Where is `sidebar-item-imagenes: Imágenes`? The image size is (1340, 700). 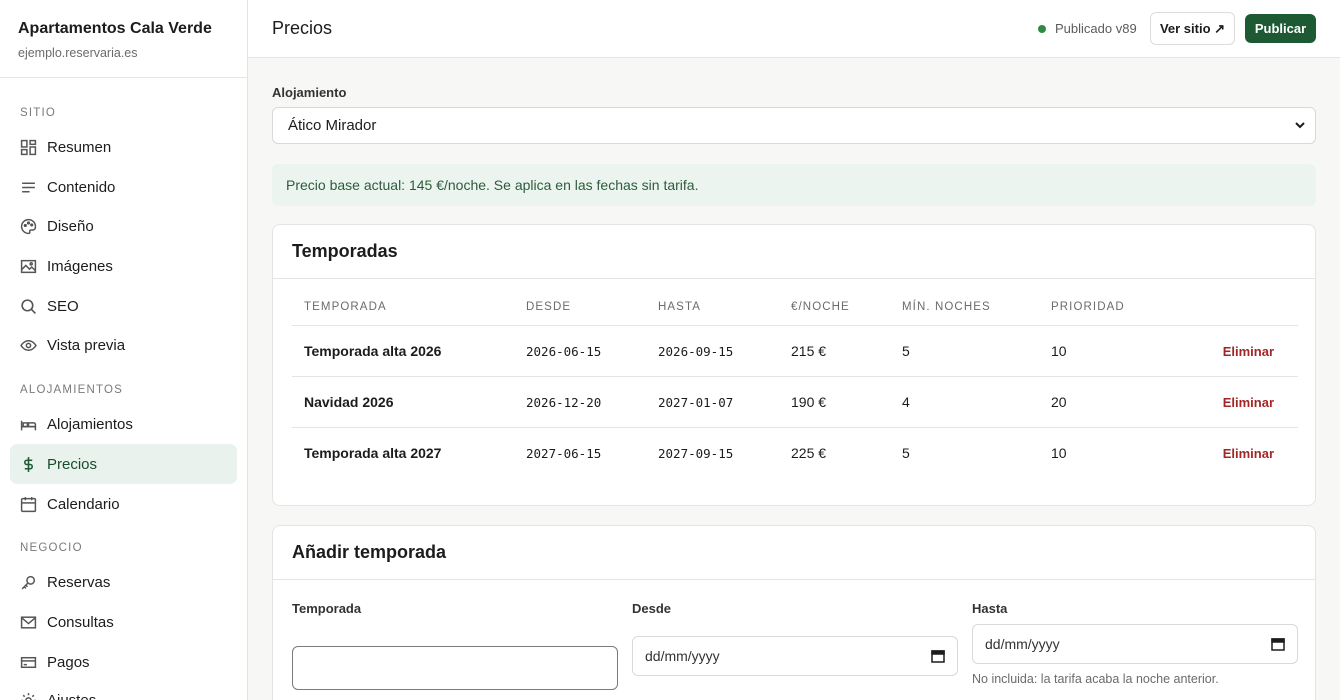 sidebar-item-imagenes: Imágenes is located at coordinates (123, 266).